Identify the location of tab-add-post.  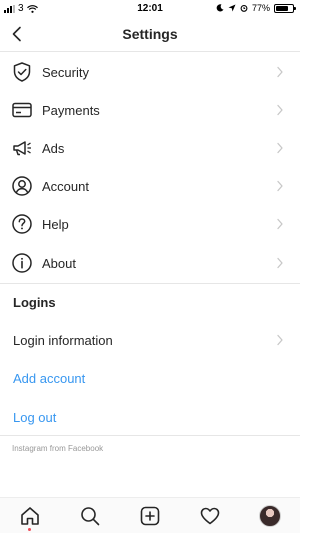
(150, 516).